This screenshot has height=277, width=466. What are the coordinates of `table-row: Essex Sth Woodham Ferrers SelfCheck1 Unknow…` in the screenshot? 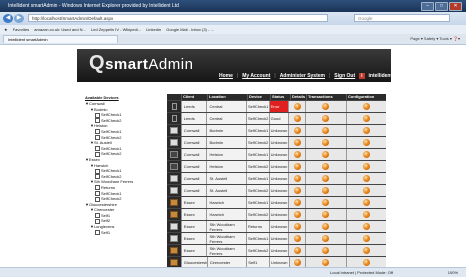 It's located at (276, 238).